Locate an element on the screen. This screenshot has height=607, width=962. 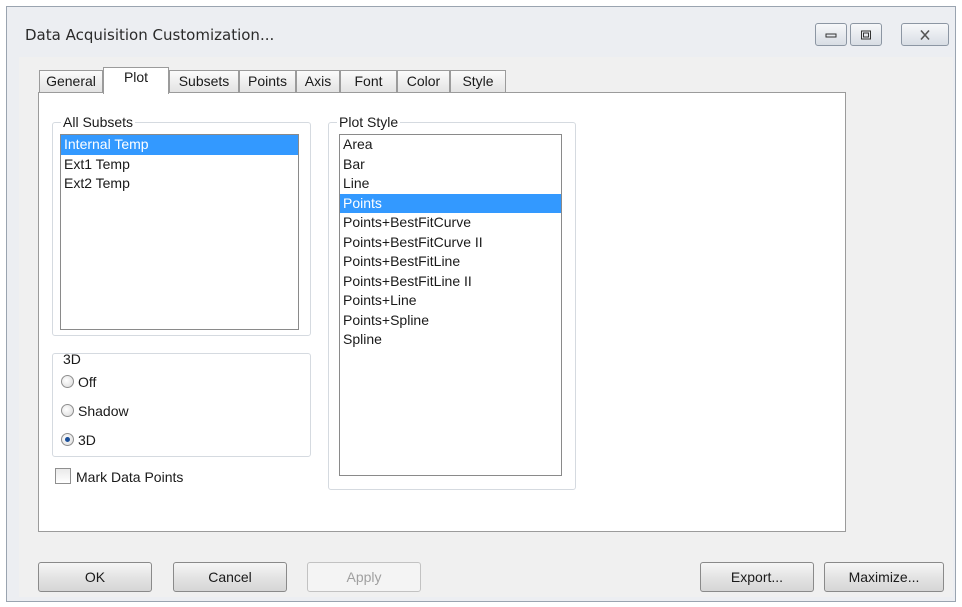
list-item: Points is located at coordinates (450, 203).